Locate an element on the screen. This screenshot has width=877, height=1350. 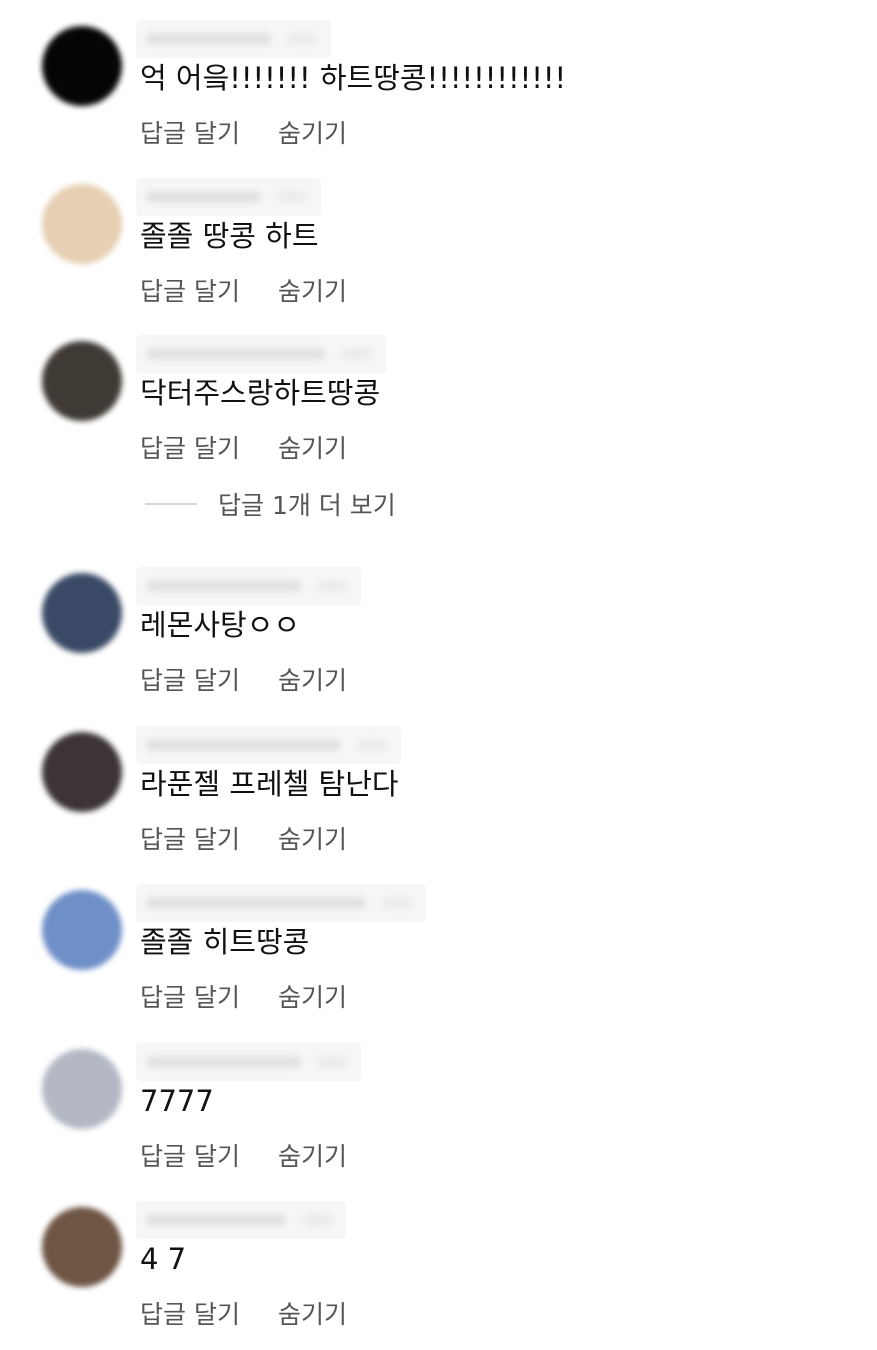
comment-item: 억 어읔!!!!!!! 하트땅콩!!!!!!!!!!!! 답글 달기 숨기기 is located at coordinates (438, 75).